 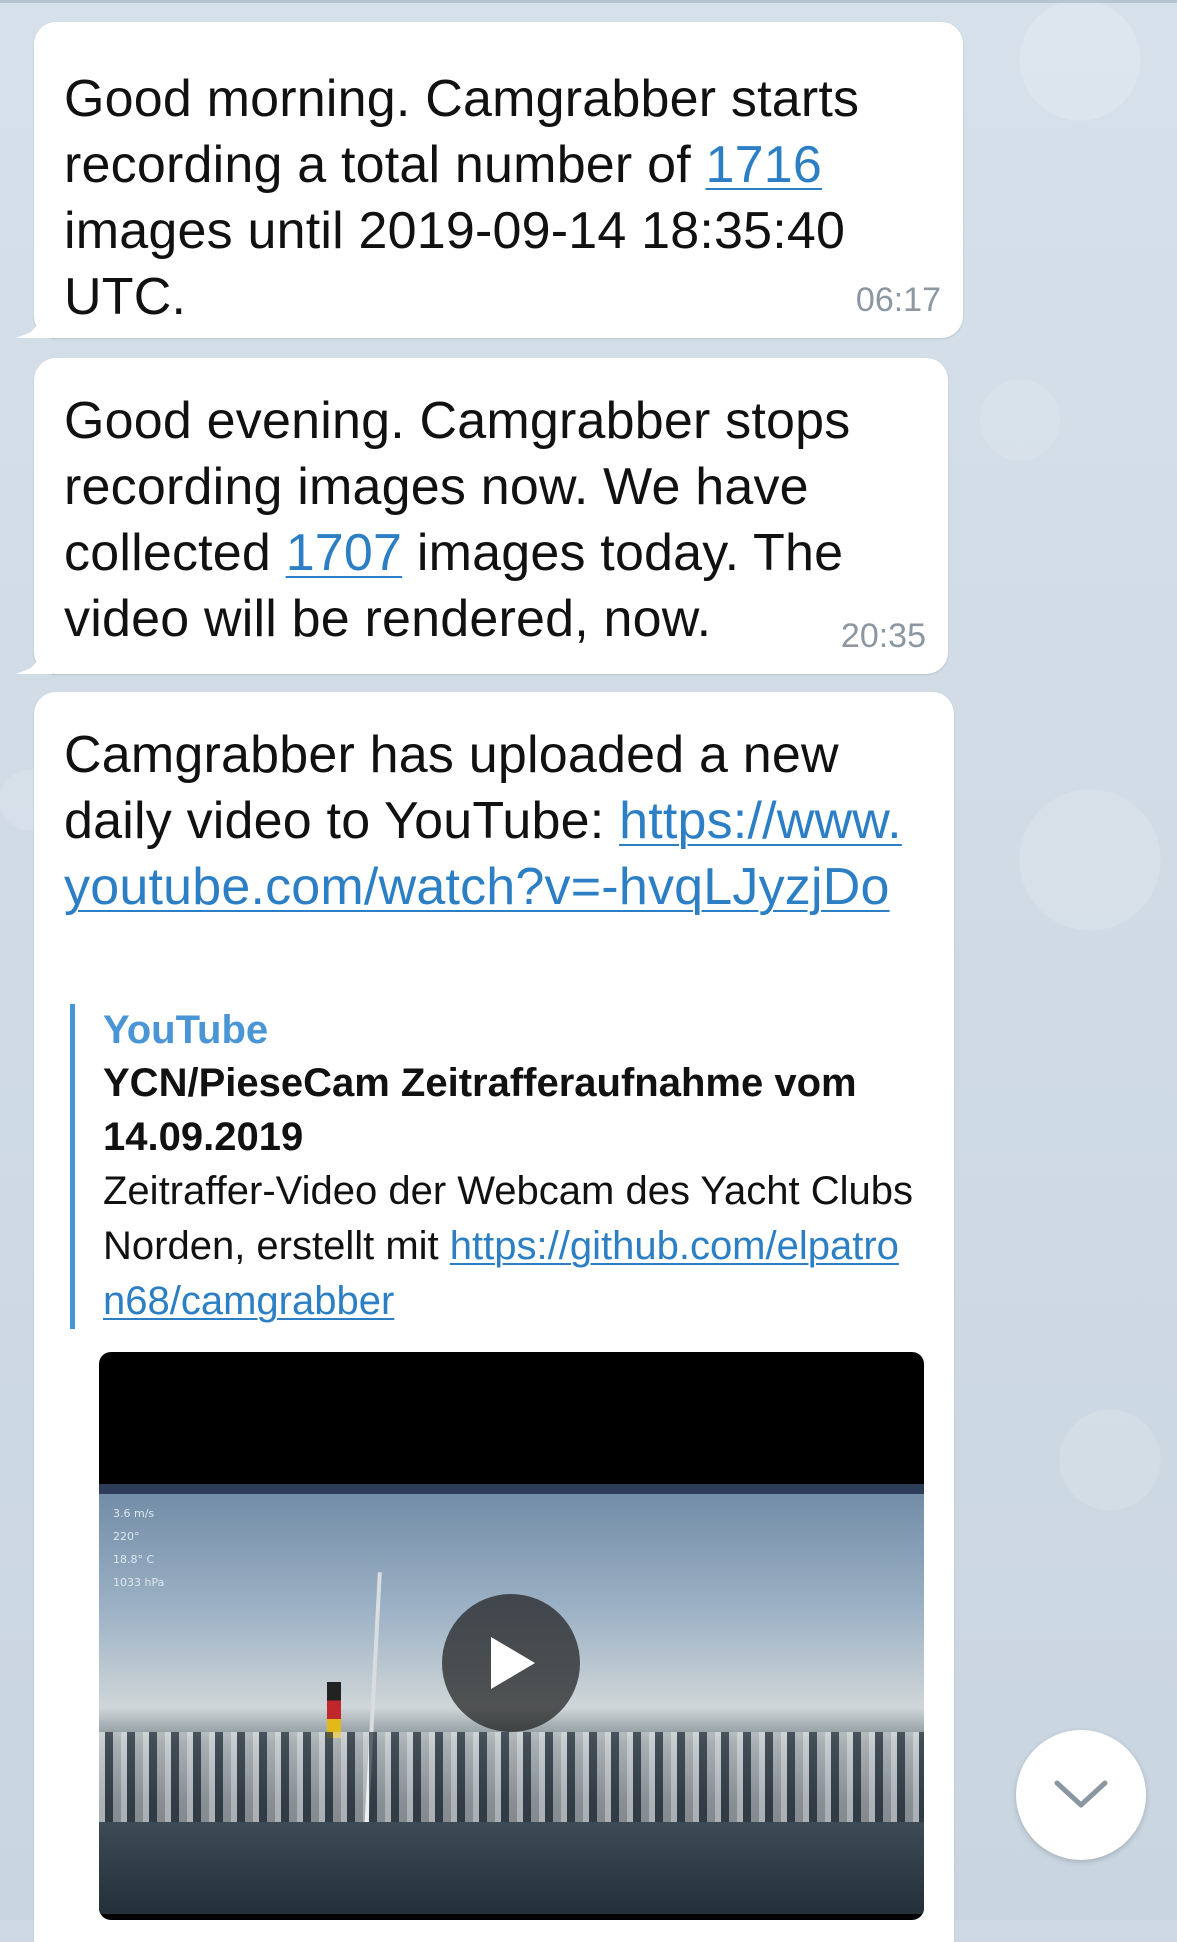 I want to click on message-time: 06:17, so click(x=898, y=300).